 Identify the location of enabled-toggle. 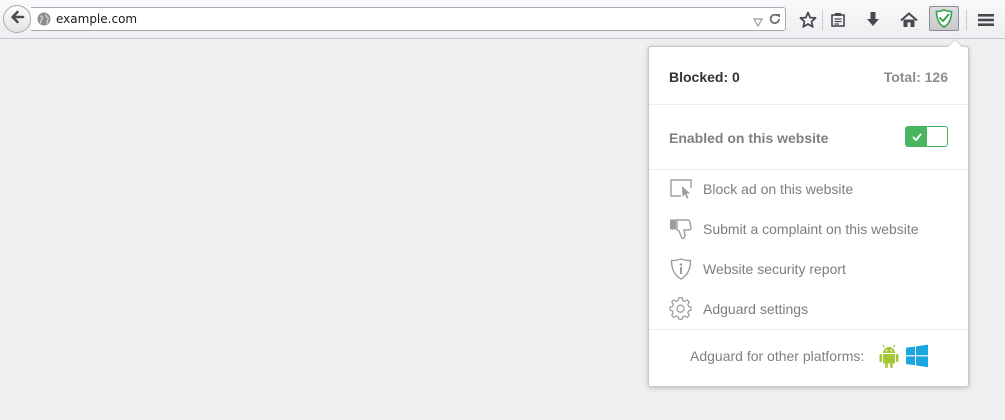
(926, 136).